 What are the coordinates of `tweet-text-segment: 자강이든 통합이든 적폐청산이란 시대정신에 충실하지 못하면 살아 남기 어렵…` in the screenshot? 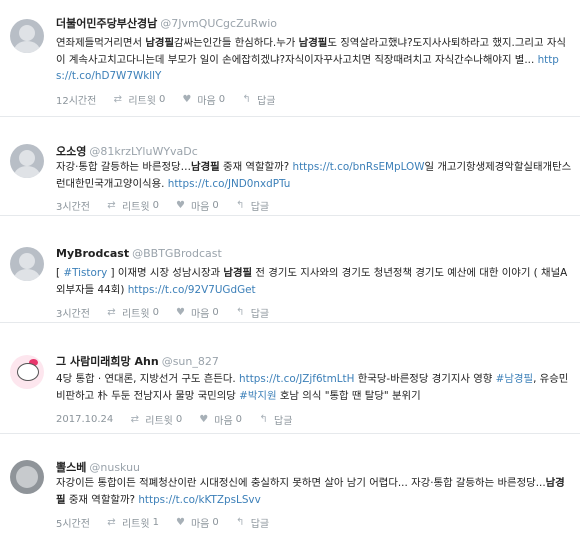 It's located at (301, 483).